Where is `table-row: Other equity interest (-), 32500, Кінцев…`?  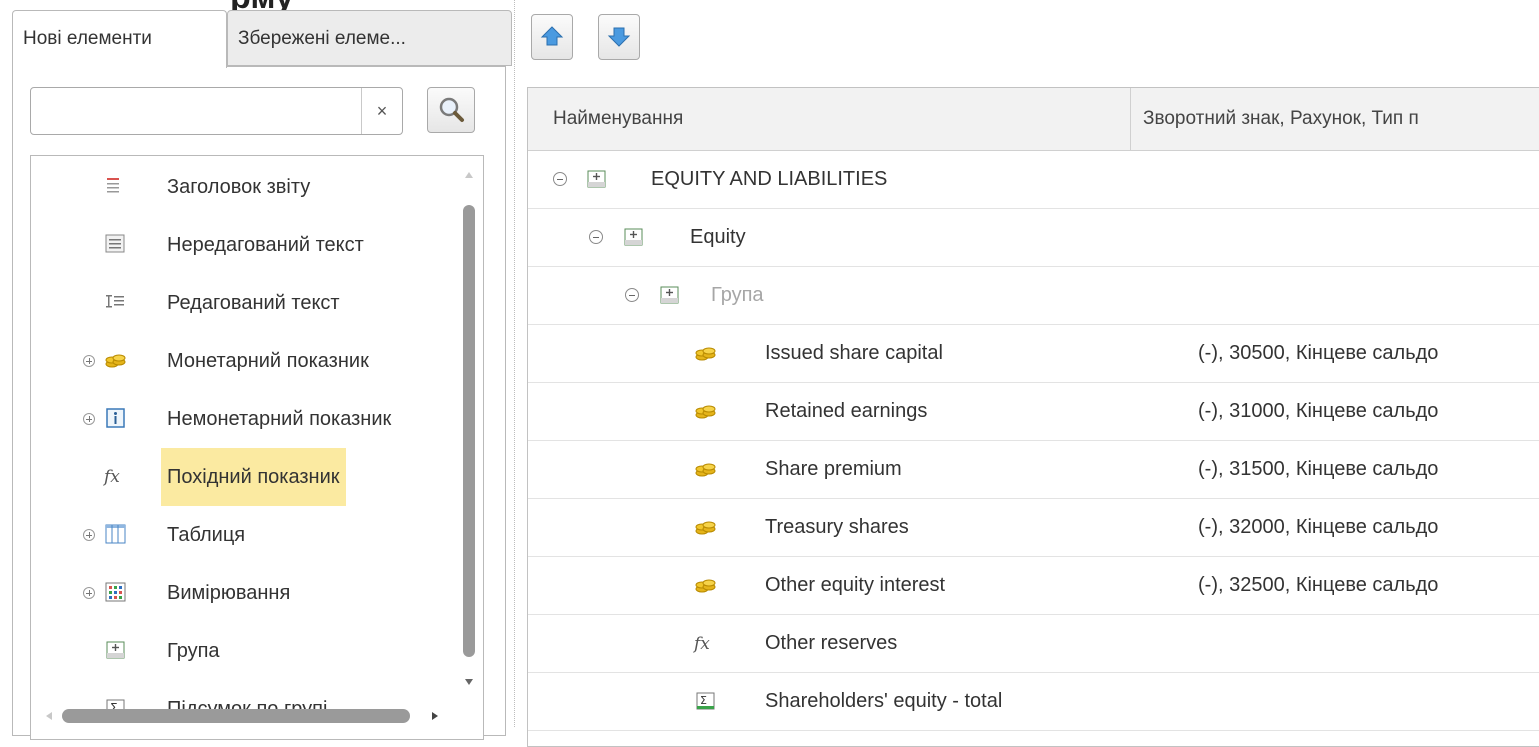 table-row: Other equity interest (-), 32500, Кінцев… is located at coordinates (1033, 586).